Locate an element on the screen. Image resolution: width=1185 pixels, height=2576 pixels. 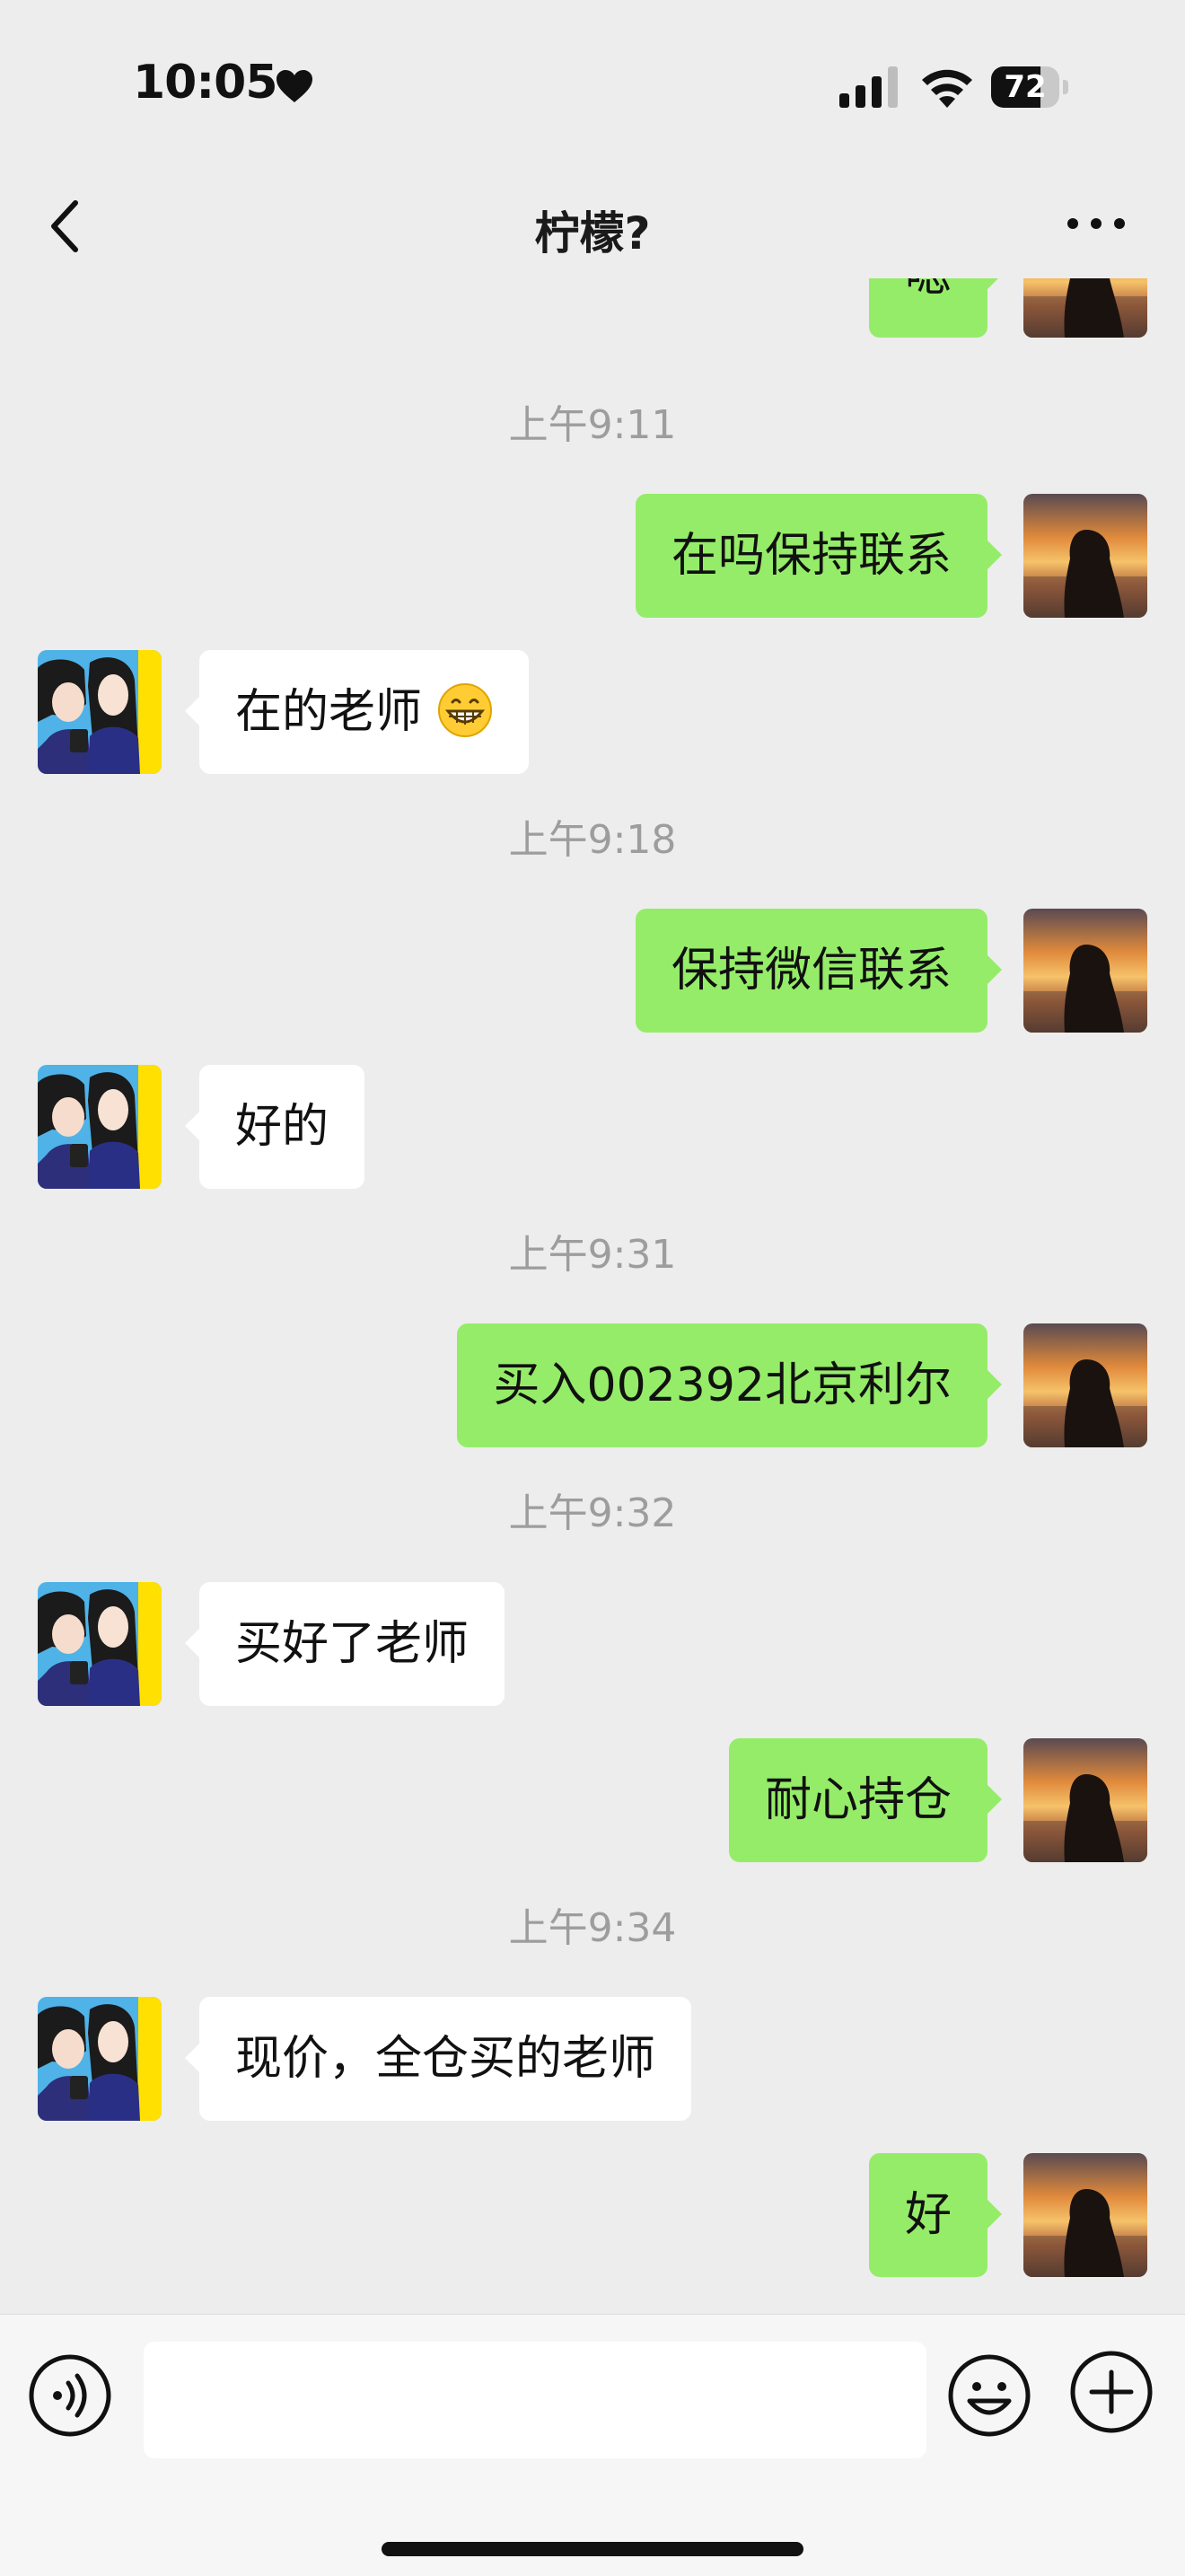
message-text: 好 is located at coordinates (928, 2215).